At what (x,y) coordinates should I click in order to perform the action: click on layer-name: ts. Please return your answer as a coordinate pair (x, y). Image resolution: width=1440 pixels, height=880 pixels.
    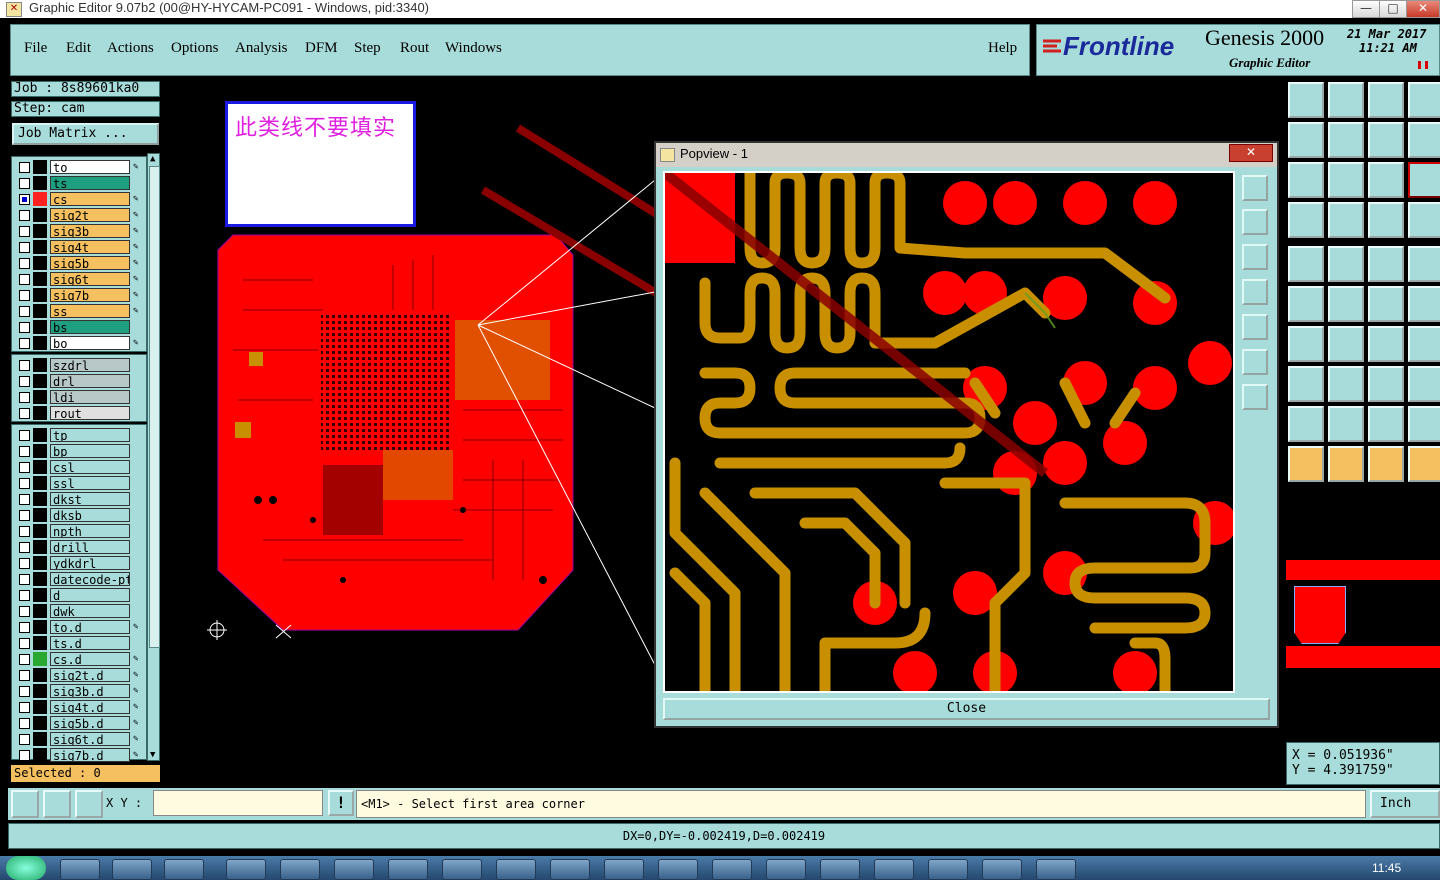
    Looking at the image, I should click on (90, 183).